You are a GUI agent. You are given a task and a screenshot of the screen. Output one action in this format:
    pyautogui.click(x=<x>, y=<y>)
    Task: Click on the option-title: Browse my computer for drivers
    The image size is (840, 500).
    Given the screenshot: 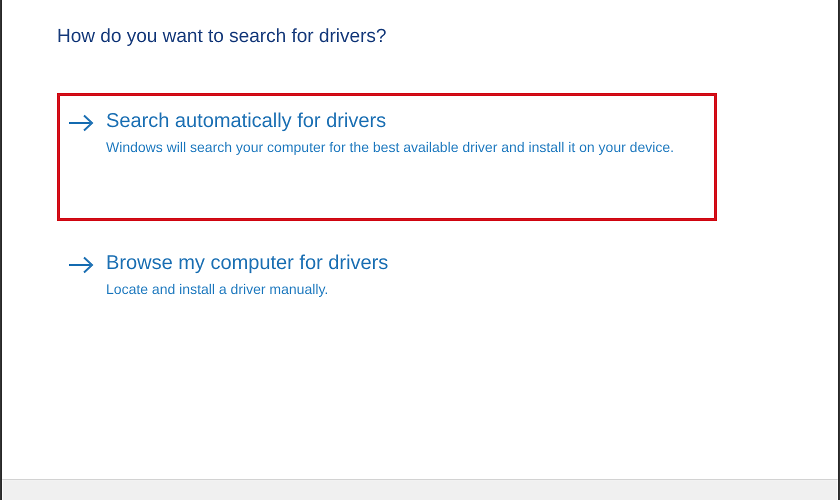 What is the action you would take?
    pyautogui.click(x=247, y=263)
    